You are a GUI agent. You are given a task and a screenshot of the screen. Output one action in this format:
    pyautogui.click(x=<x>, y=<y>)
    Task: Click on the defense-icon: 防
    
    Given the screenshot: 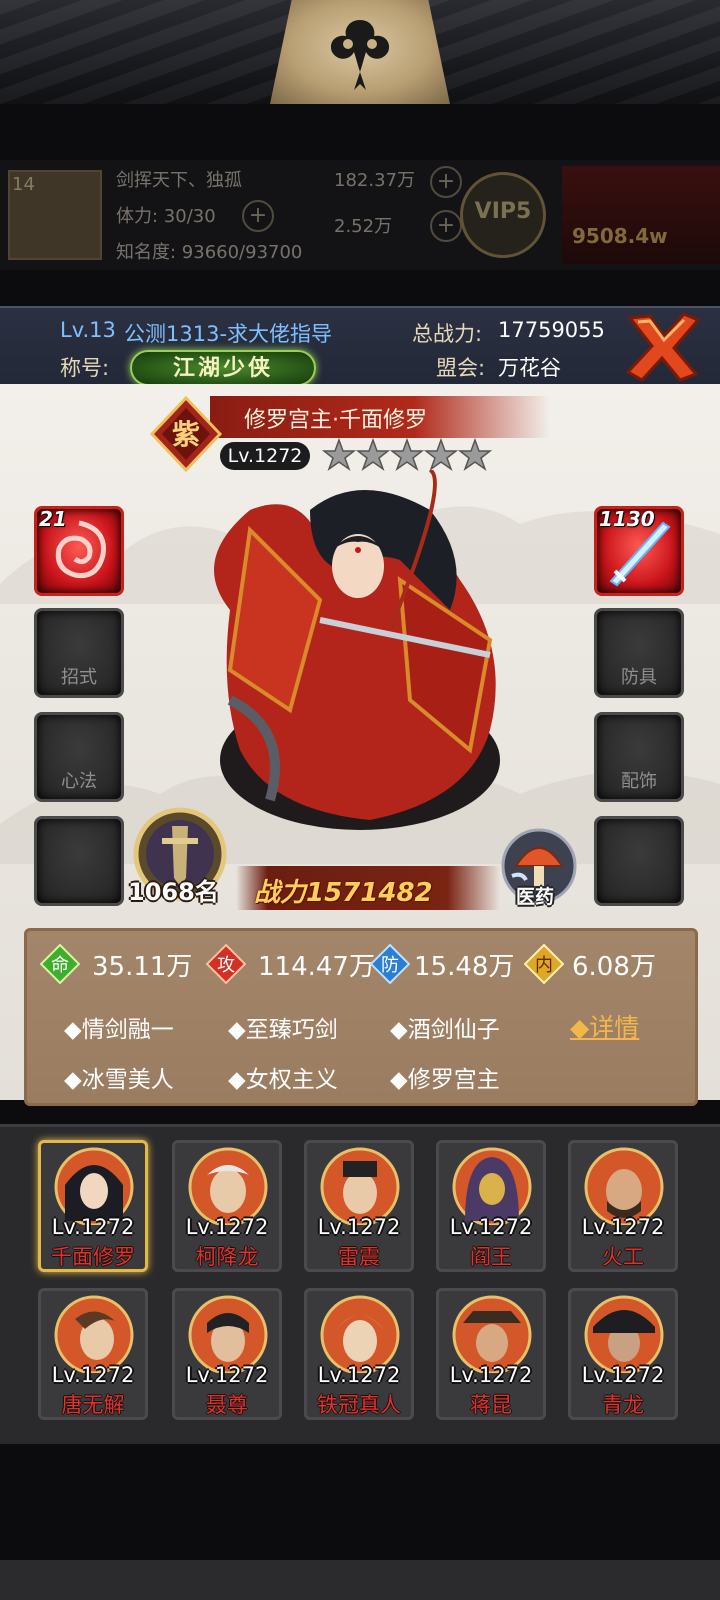 What is the action you would take?
    pyautogui.click(x=390, y=964)
    